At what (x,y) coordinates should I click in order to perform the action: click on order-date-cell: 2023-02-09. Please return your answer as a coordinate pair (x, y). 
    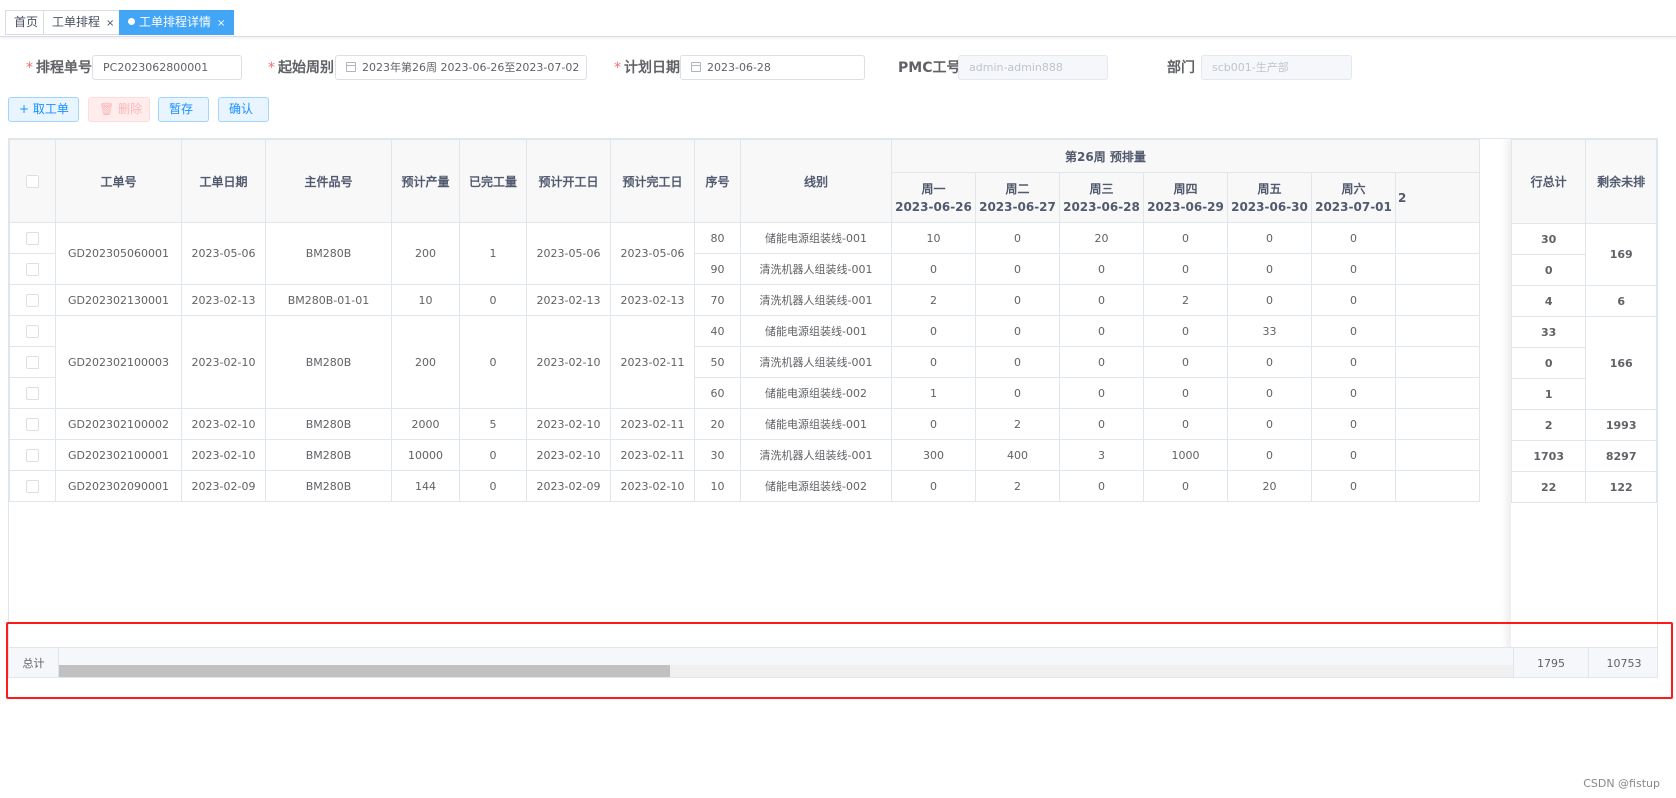
    Looking at the image, I should click on (223, 486).